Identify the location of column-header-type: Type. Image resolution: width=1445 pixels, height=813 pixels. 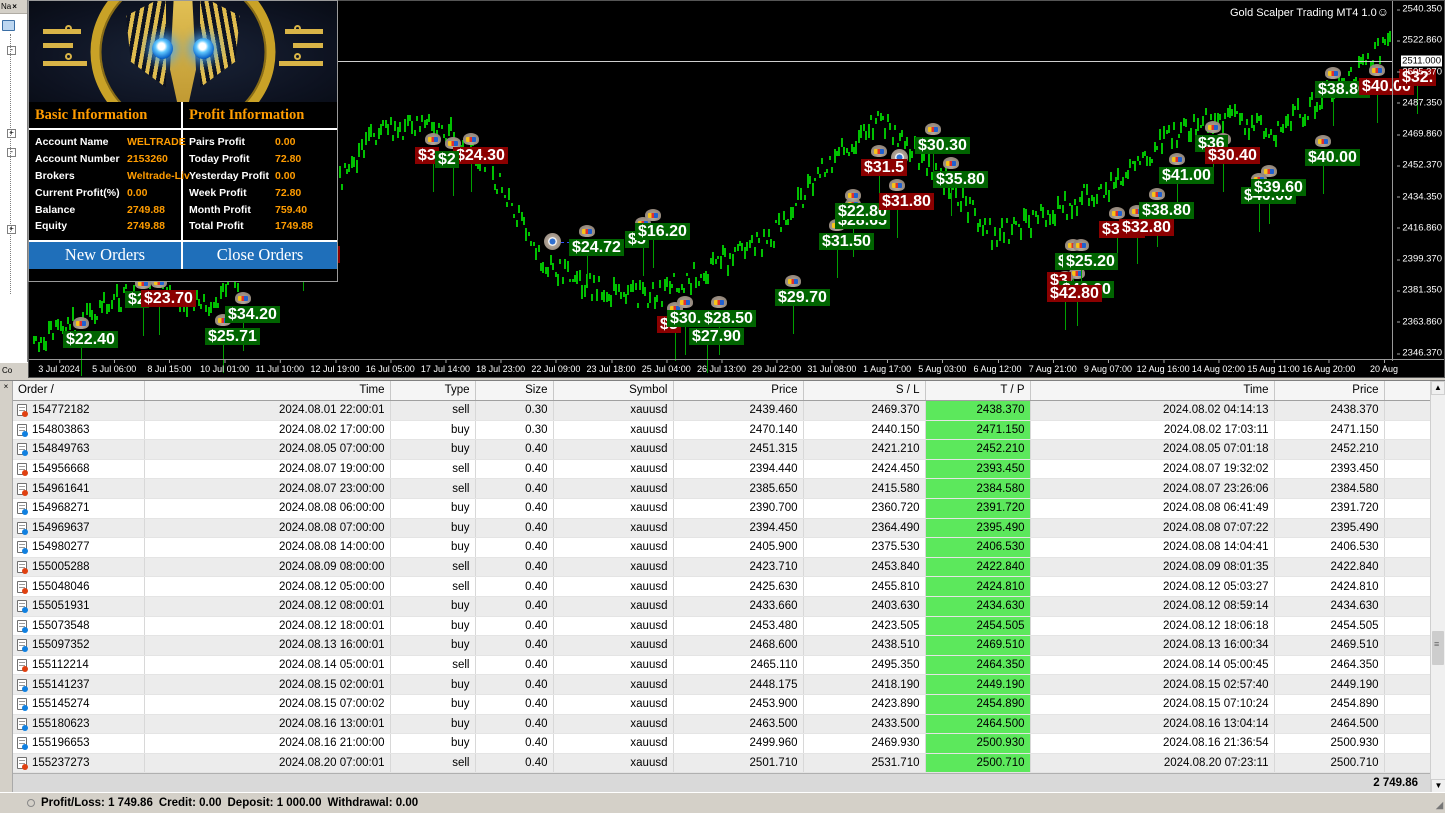
(433, 391).